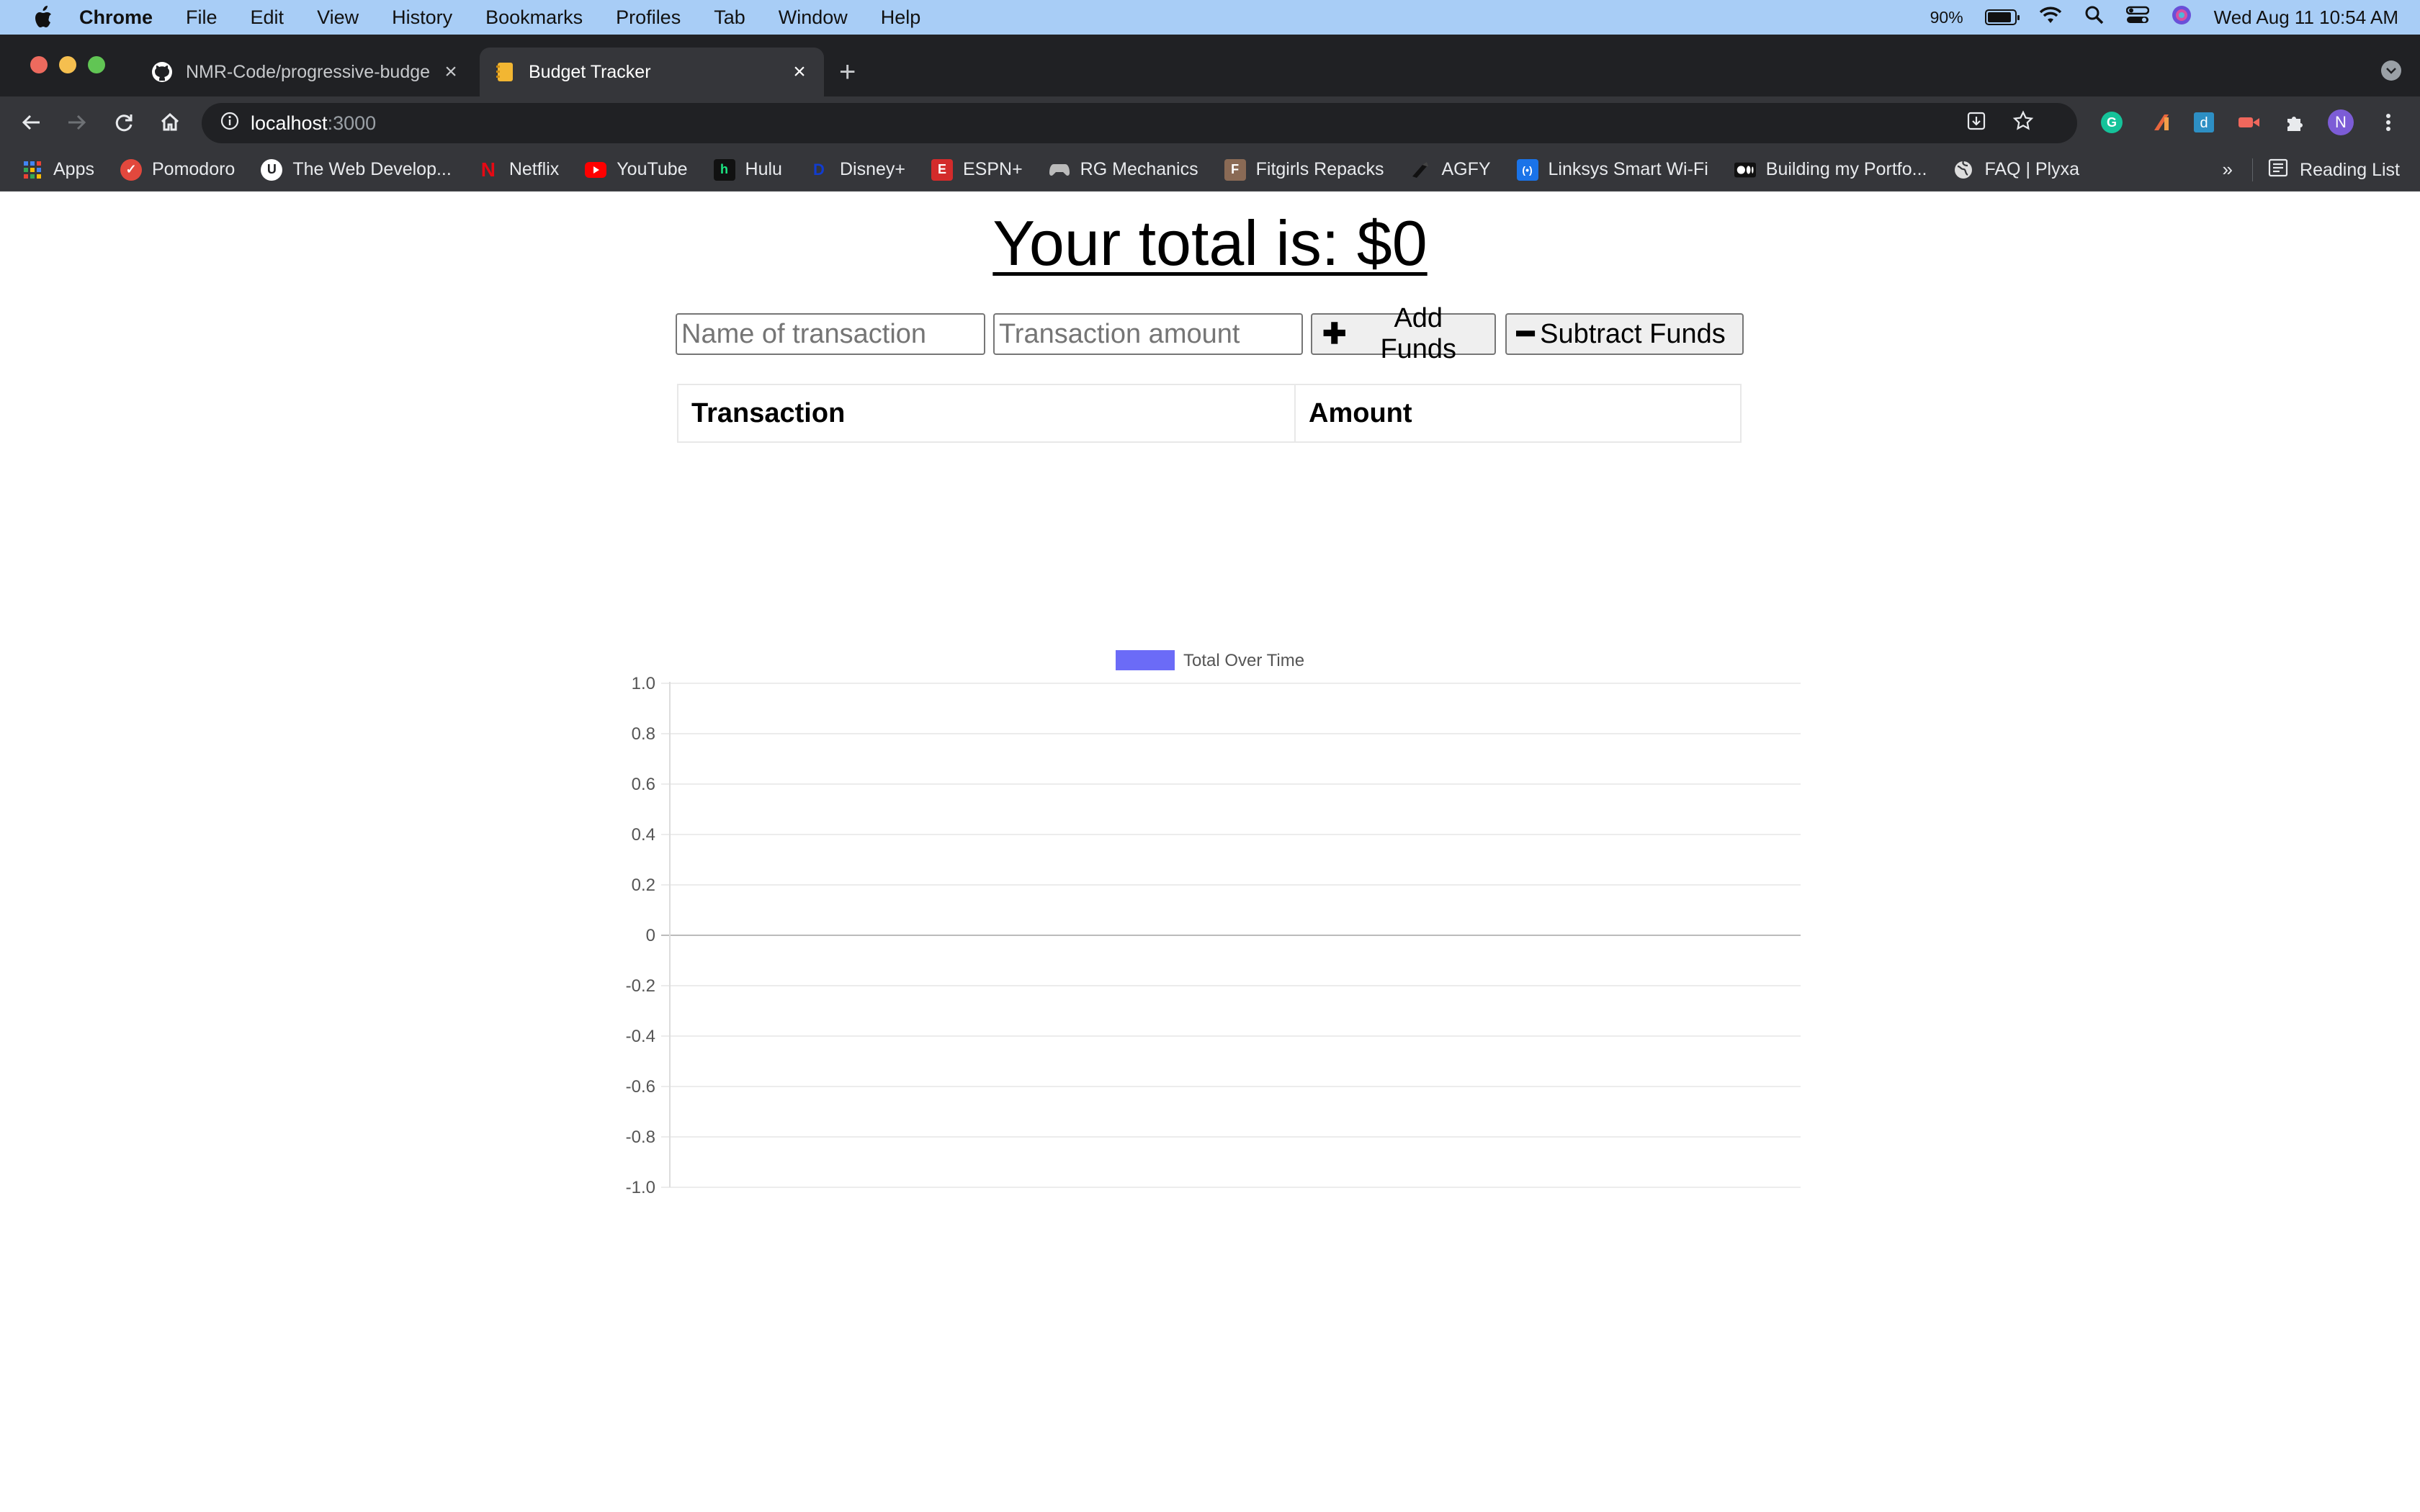 The height and width of the screenshot is (1512, 2420). What do you see at coordinates (1628, 169) in the screenshot?
I see `bookmark-label: Linksys Smart Wi-Fi` at bounding box center [1628, 169].